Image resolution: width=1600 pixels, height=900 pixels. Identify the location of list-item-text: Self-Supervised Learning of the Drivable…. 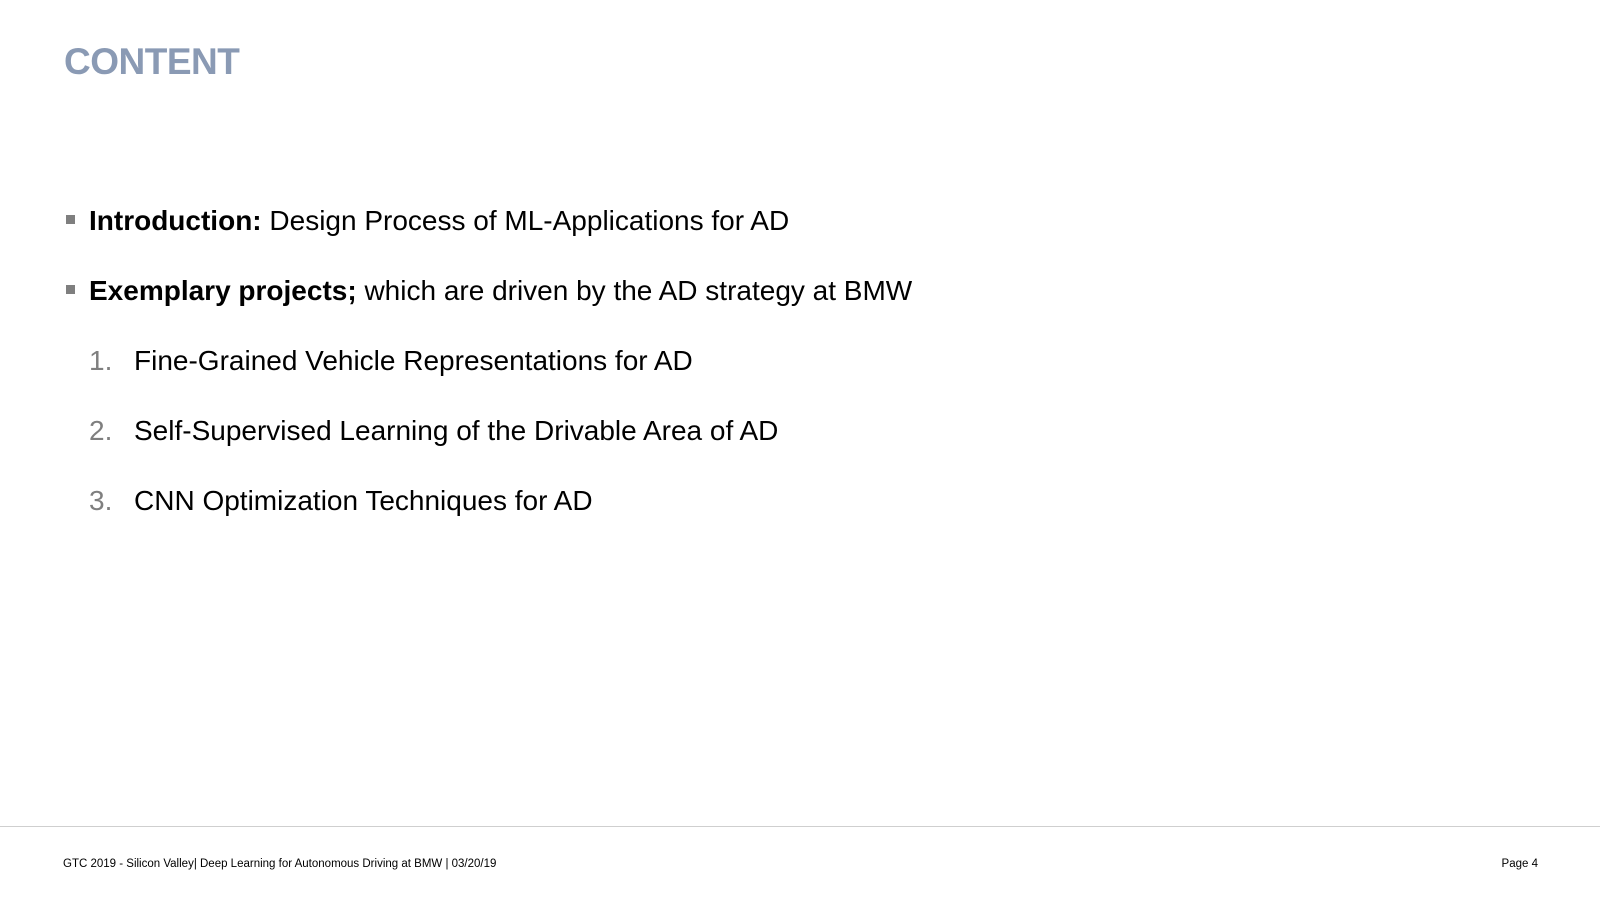
(456, 430).